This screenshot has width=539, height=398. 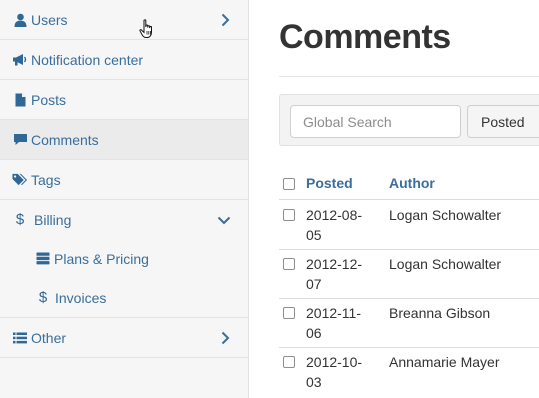 What do you see at coordinates (124, 140) in the screenshot?
I see `sidebar-item-comments: Comments` at bounding box center [124, 140].